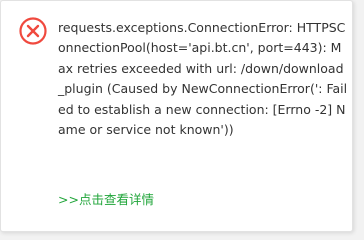  What do you see at coordinates (33, 31) in the screenshot?
I see `error-icon` at bounding box center [33, 31].